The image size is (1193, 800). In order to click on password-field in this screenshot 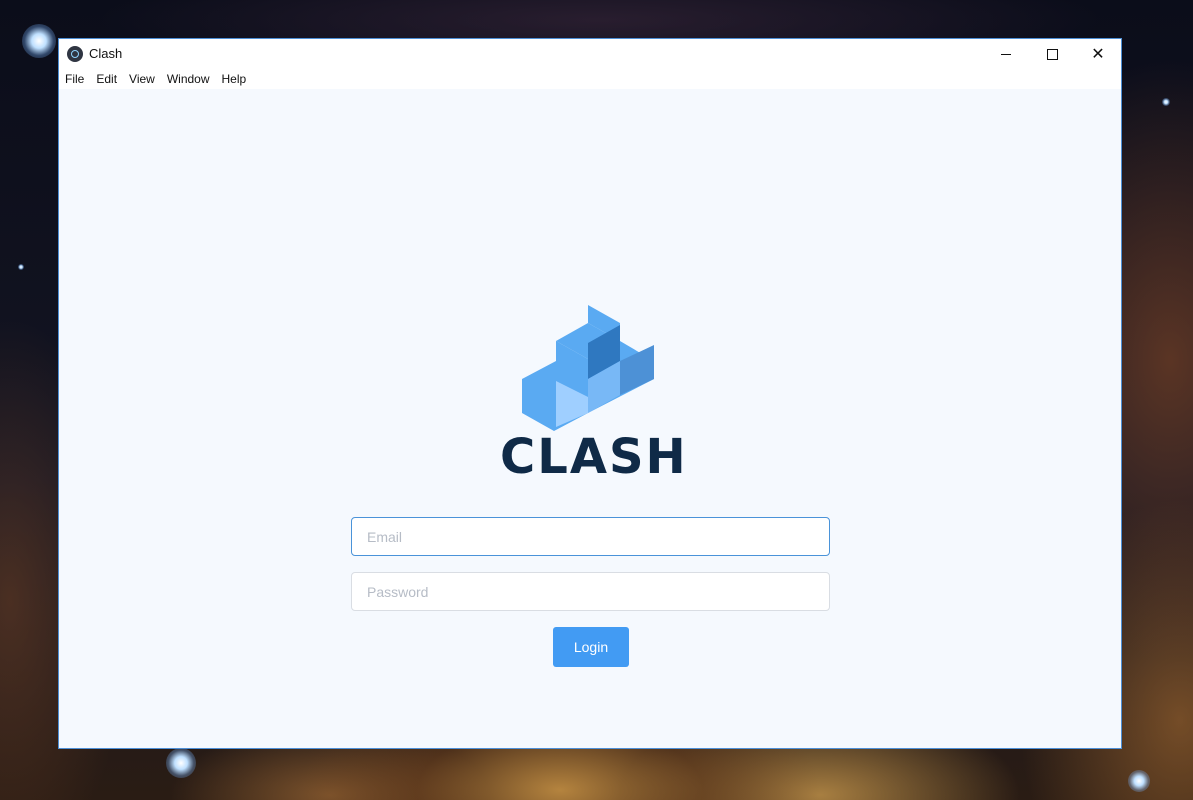, I will do `click(590, 591)`.